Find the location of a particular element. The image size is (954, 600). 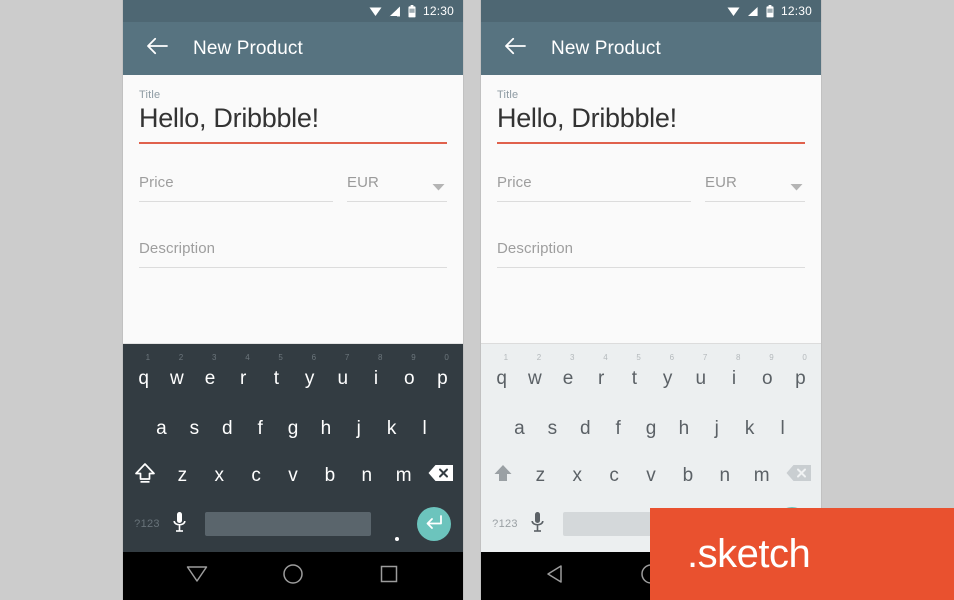

enter-key-circle is located at coordinates (434, 524).